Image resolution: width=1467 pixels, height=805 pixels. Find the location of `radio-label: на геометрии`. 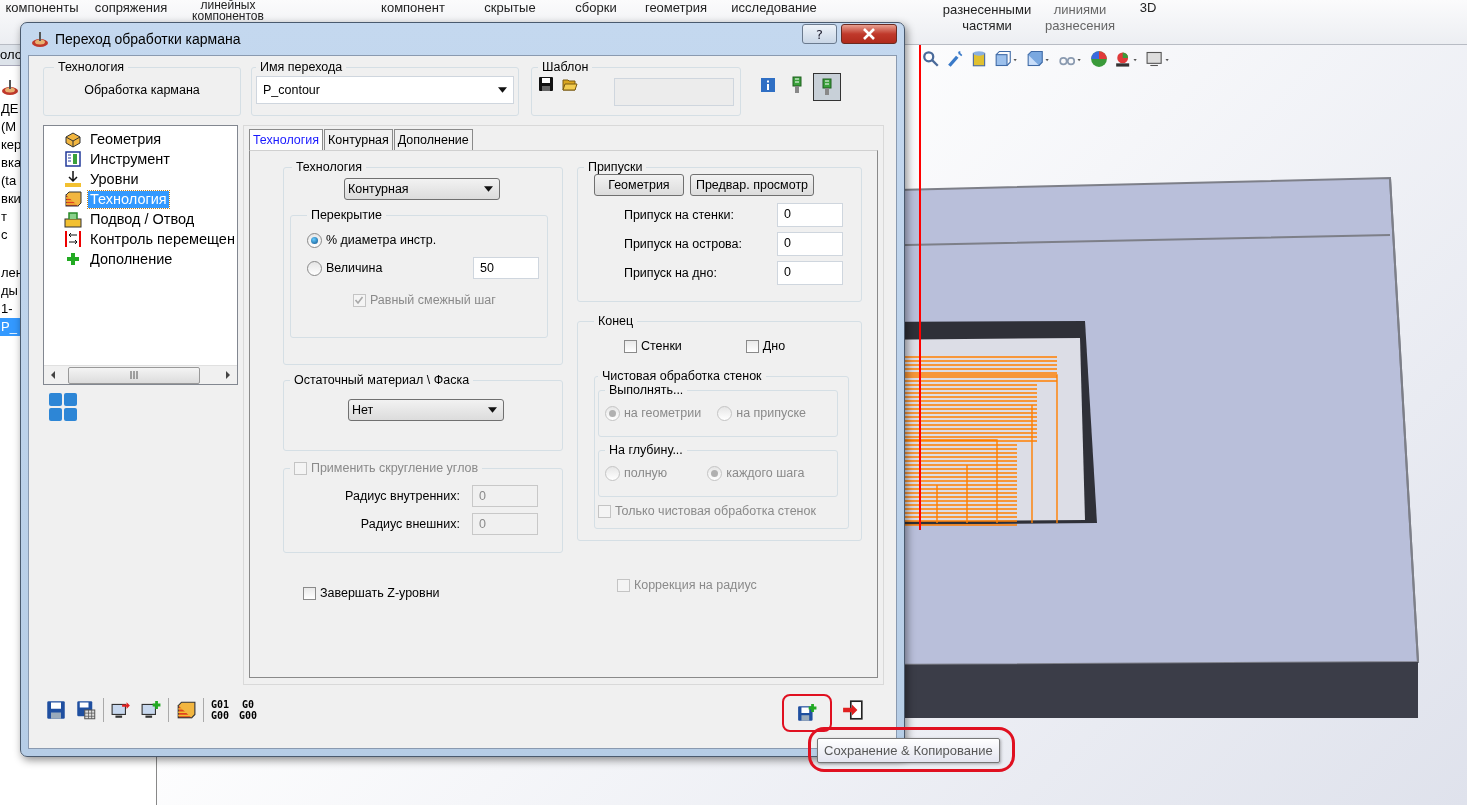

radio-label: на геометрии is located at coordinates (662, 413).